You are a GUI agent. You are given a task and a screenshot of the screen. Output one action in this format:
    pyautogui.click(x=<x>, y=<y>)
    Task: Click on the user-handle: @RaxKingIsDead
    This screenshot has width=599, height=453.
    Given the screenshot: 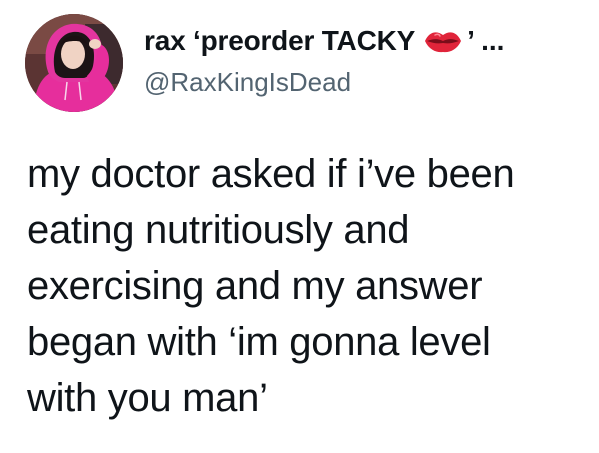 What is the action you would take?
    pyautogui.click(x=324, y=82)
    